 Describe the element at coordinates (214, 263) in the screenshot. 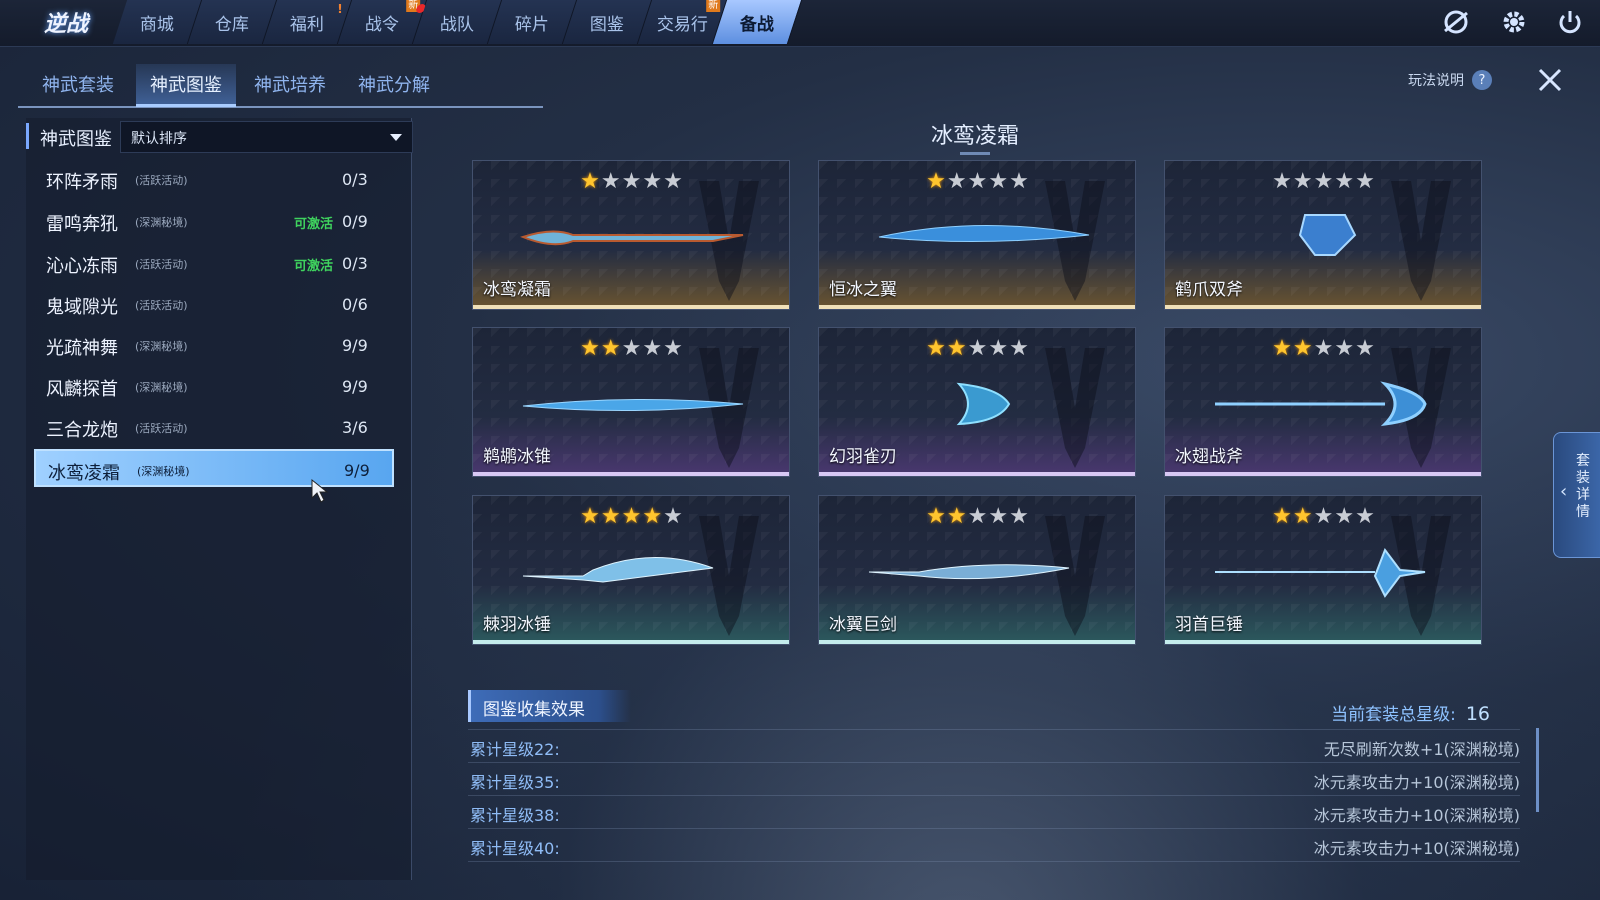

I see `set-list-item: 沁心冻雨 (活跃活动) 可激活 0/3` at that location.